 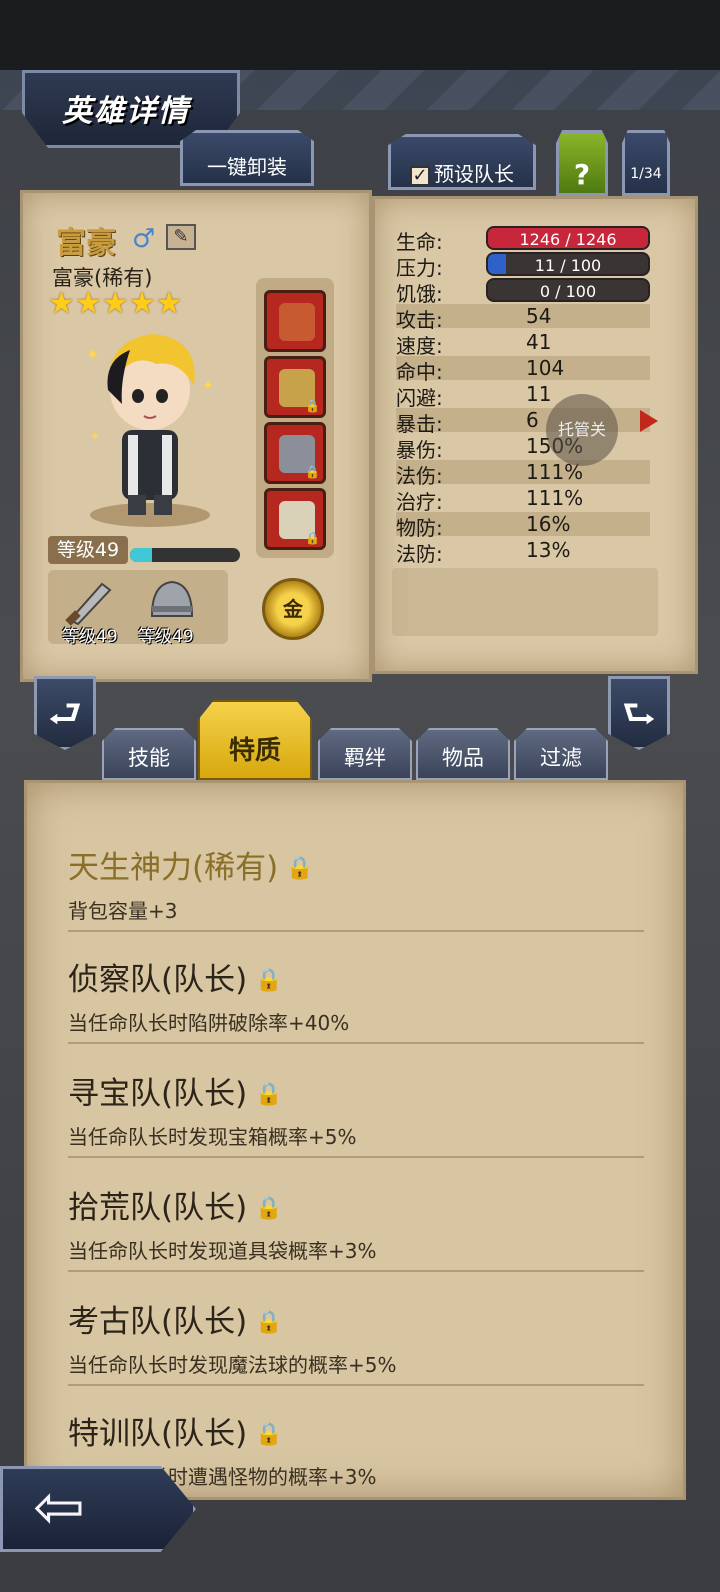 I want to click on unequip-all-button: 一键卸装, so click(x=247, y=158).